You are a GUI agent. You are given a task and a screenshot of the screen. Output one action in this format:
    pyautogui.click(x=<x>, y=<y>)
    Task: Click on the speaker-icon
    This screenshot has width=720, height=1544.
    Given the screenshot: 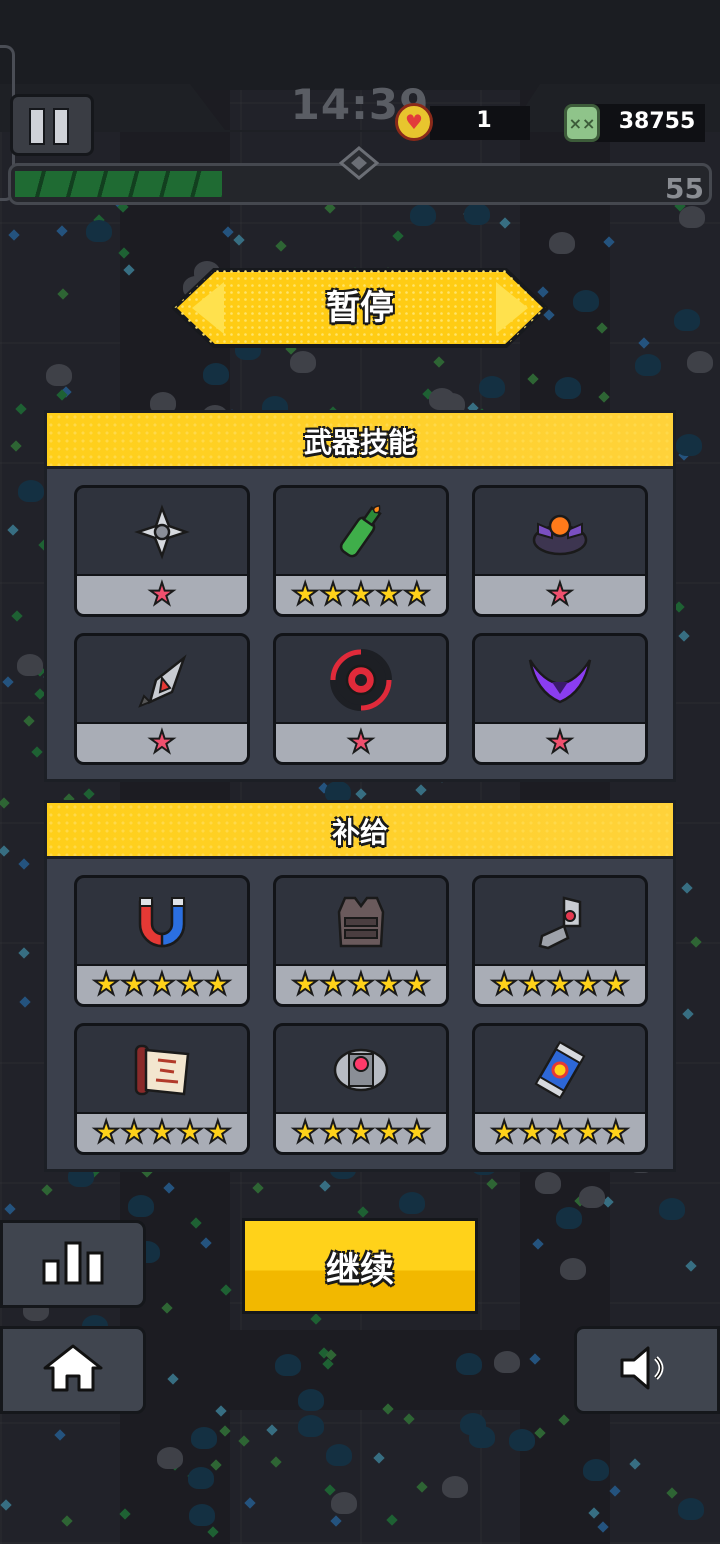 What is the action you would take?
    pyautogui.click(x=647, y=1370)
    